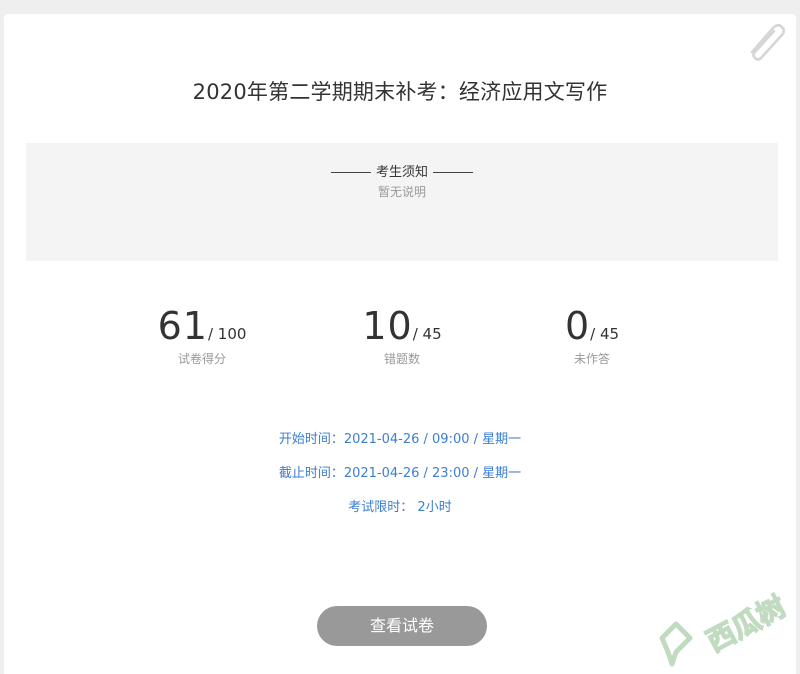 The width and height of the screenshot is (800, 674). I want to click on wrong-label: 错题数, so click(401, 359).